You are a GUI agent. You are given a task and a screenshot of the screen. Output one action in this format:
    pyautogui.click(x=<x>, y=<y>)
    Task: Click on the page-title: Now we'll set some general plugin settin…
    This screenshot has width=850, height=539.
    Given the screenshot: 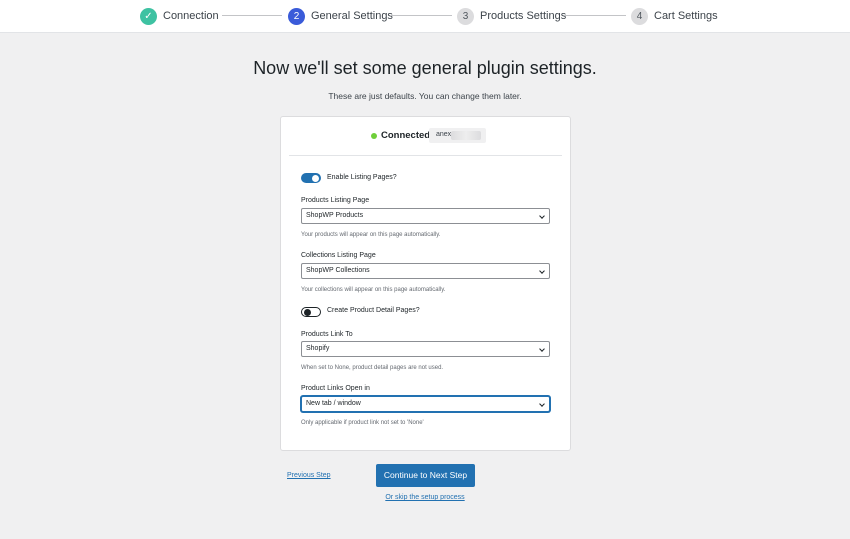 What is the action you would take?
    pyautogui.click(x=425, y=68)
    